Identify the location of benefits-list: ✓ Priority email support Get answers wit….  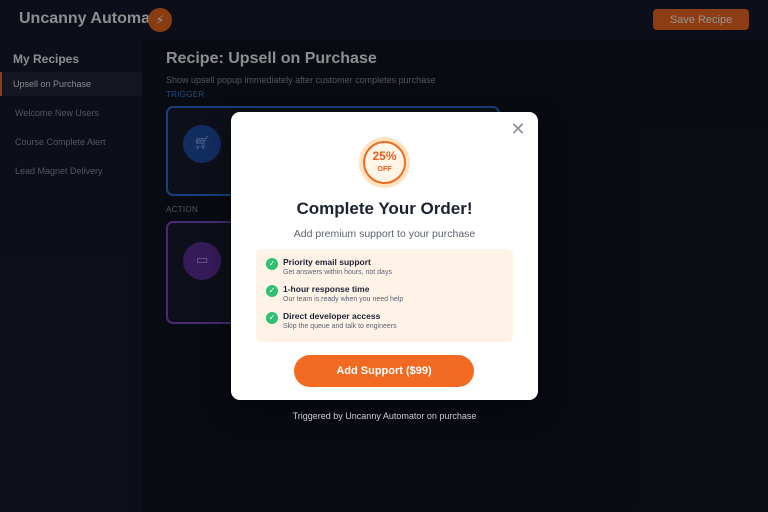
(384, 295).